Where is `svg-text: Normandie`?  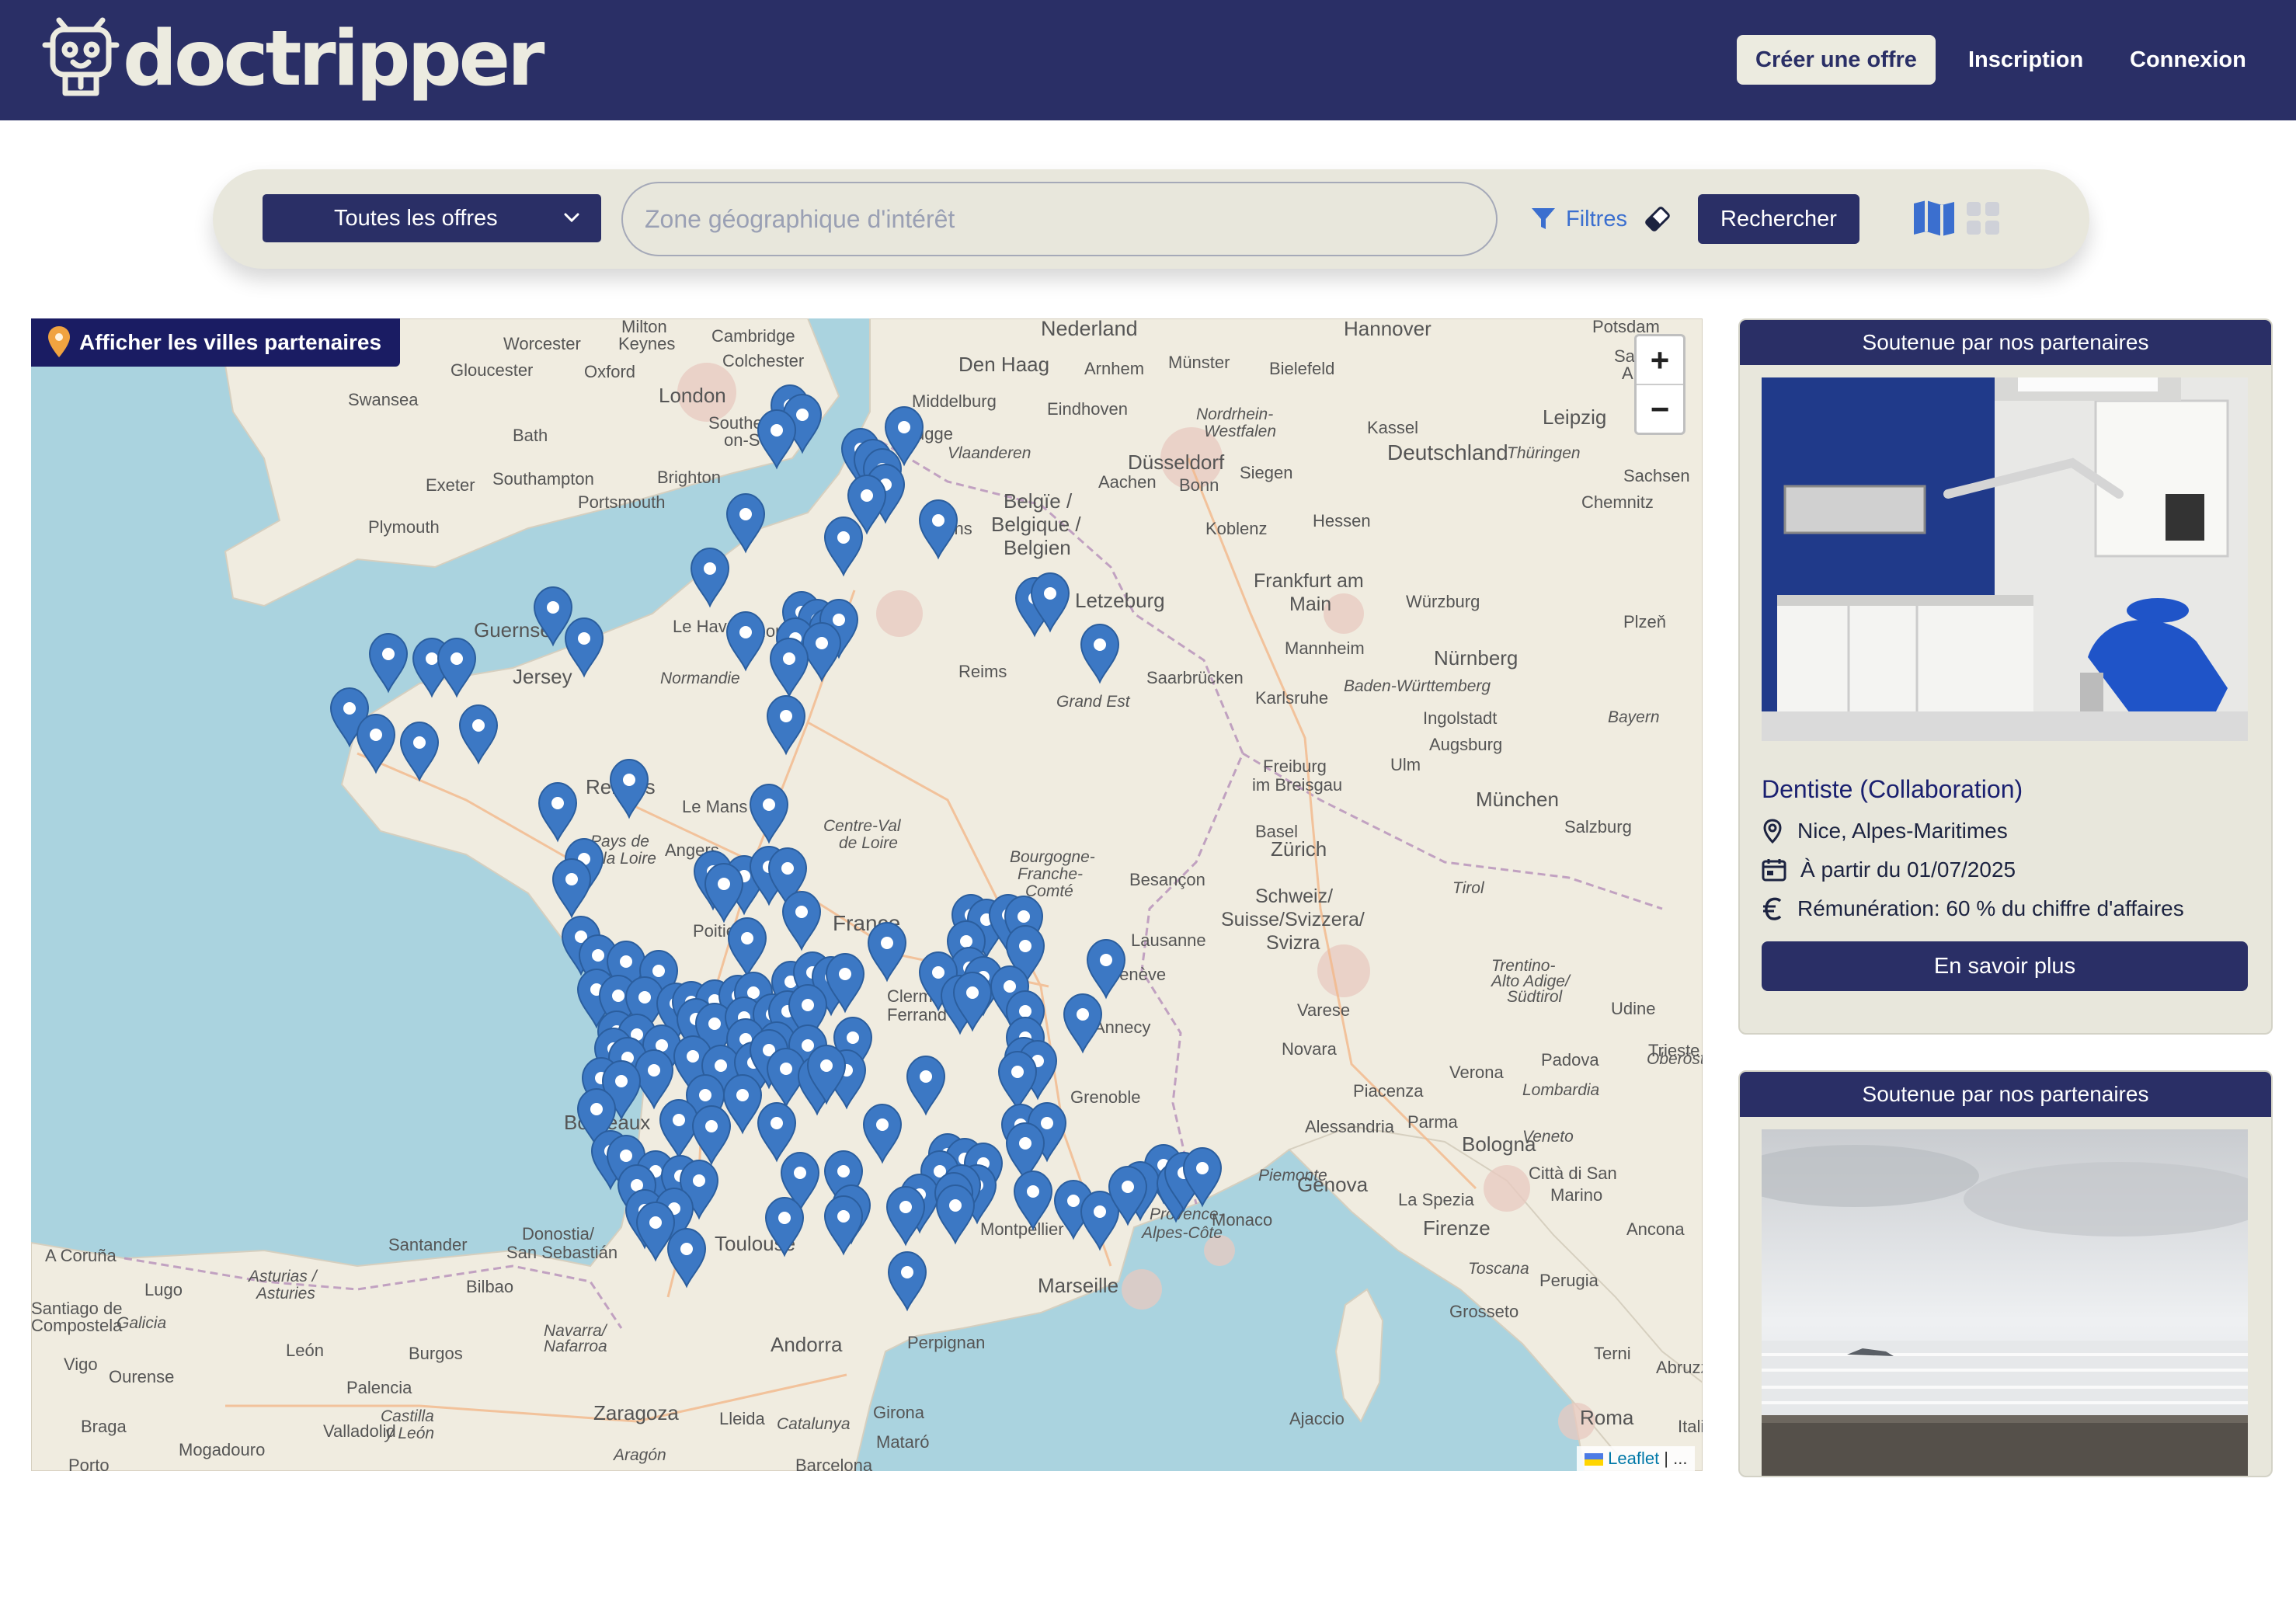
svg-text: Normandie is located at coordinates (700, 678).